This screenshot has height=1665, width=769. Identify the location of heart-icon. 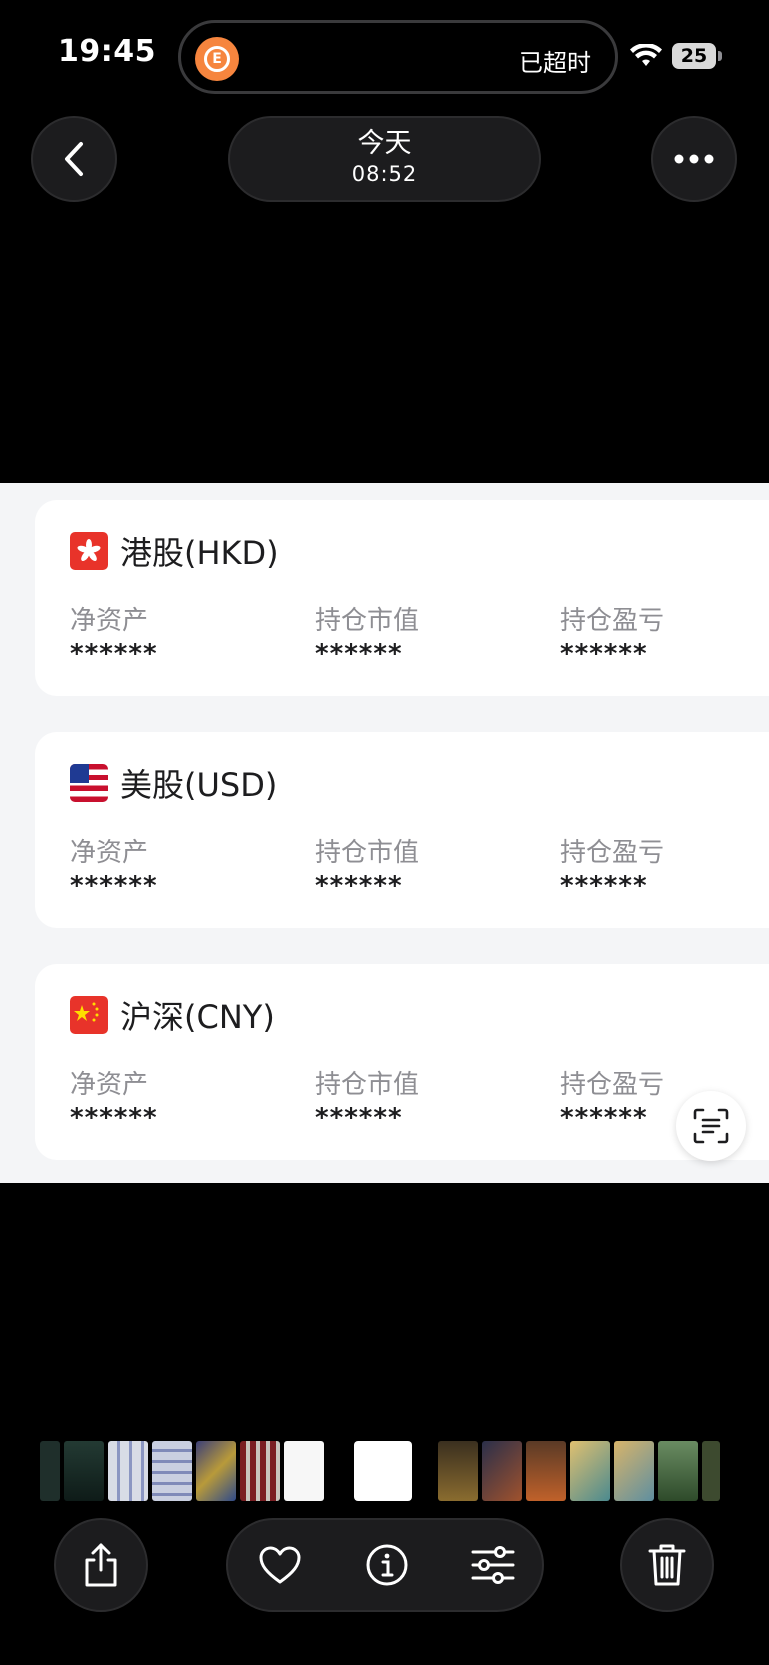
(280, 1565).